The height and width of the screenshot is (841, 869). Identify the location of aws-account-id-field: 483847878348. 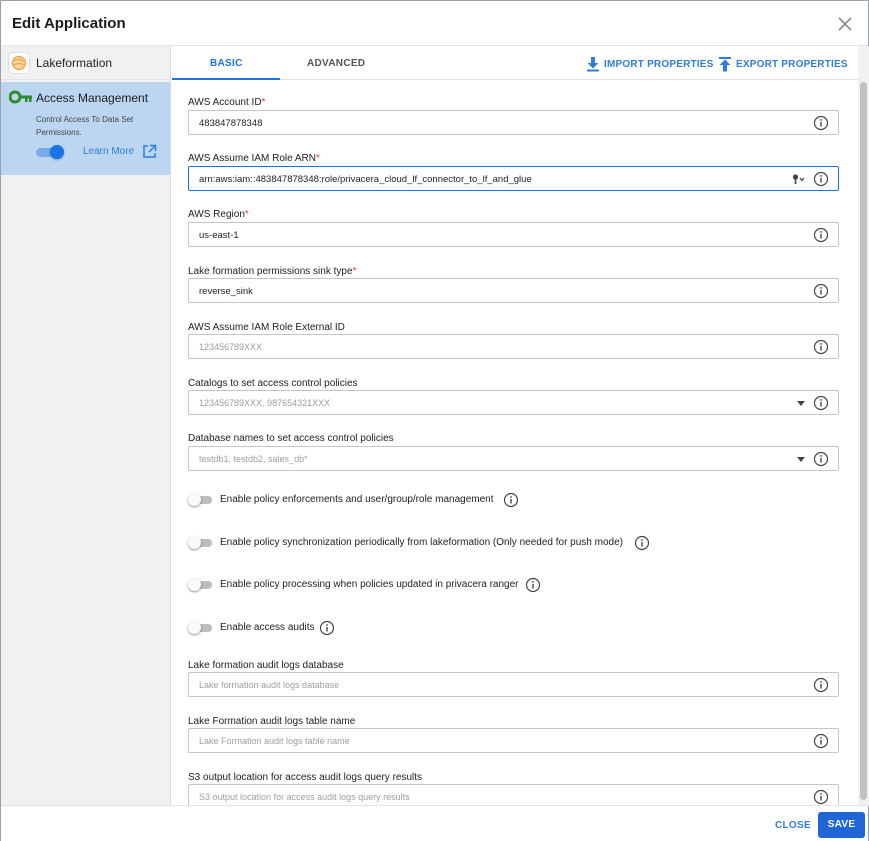
(513, 122).